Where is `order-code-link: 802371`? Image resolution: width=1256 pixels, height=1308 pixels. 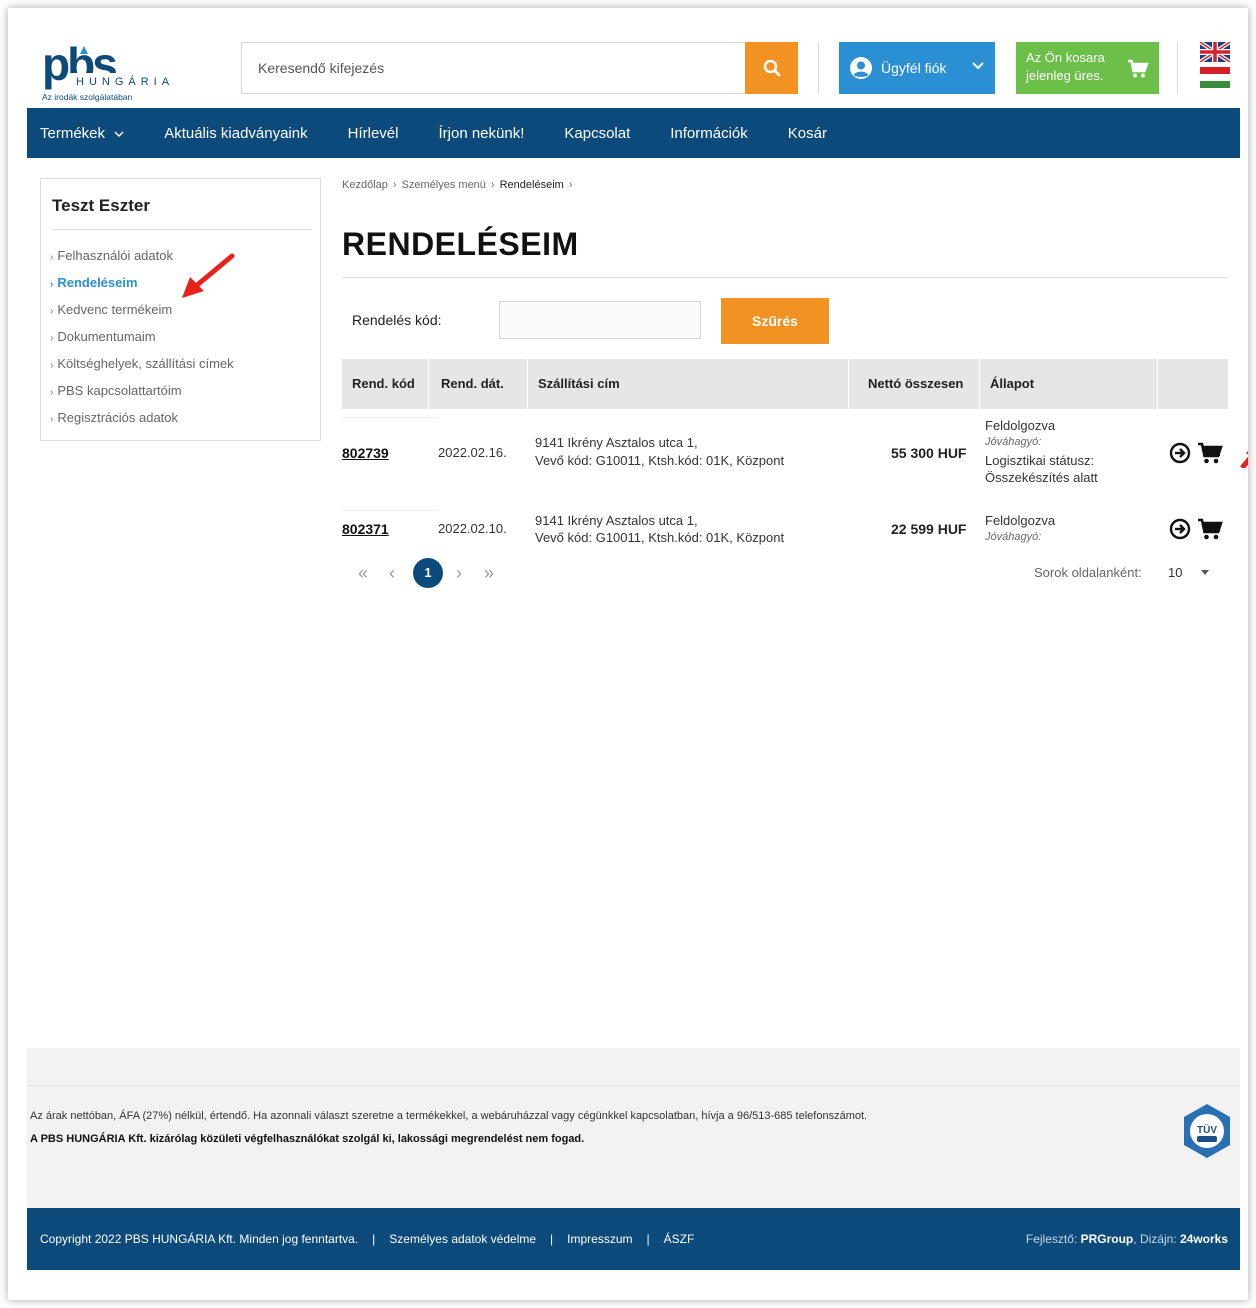
order-code-link: 802371 is located at coordinates (365, 529).